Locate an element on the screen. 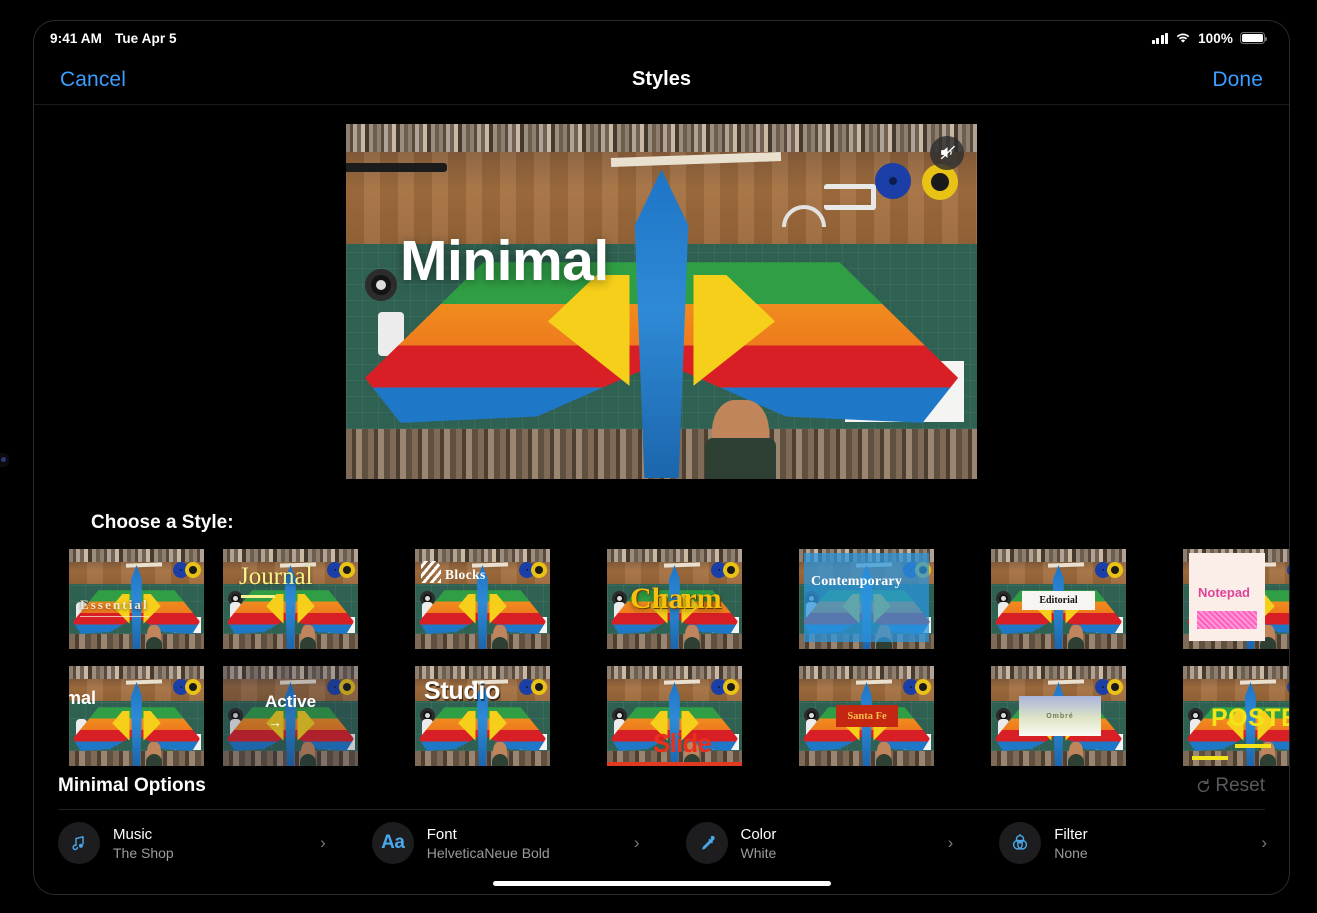  style-label: Charm is located at coordinates (676, 598).